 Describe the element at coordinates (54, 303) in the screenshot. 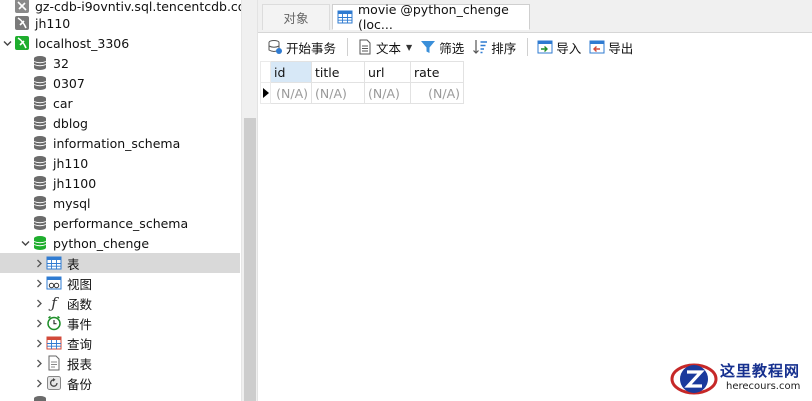

I see `function-icon: ƒ` at that location.